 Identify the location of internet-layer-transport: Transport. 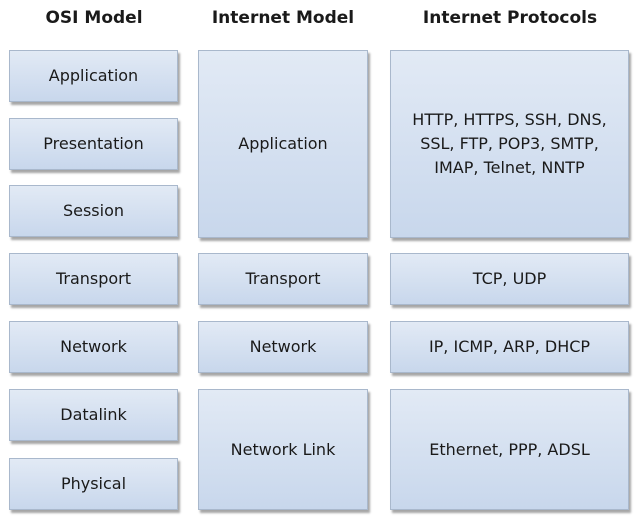
(283, 279).